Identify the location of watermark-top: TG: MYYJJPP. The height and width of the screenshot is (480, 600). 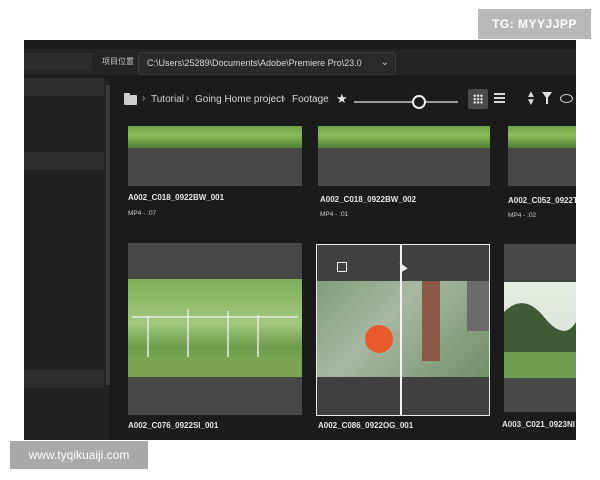
(534, 24).